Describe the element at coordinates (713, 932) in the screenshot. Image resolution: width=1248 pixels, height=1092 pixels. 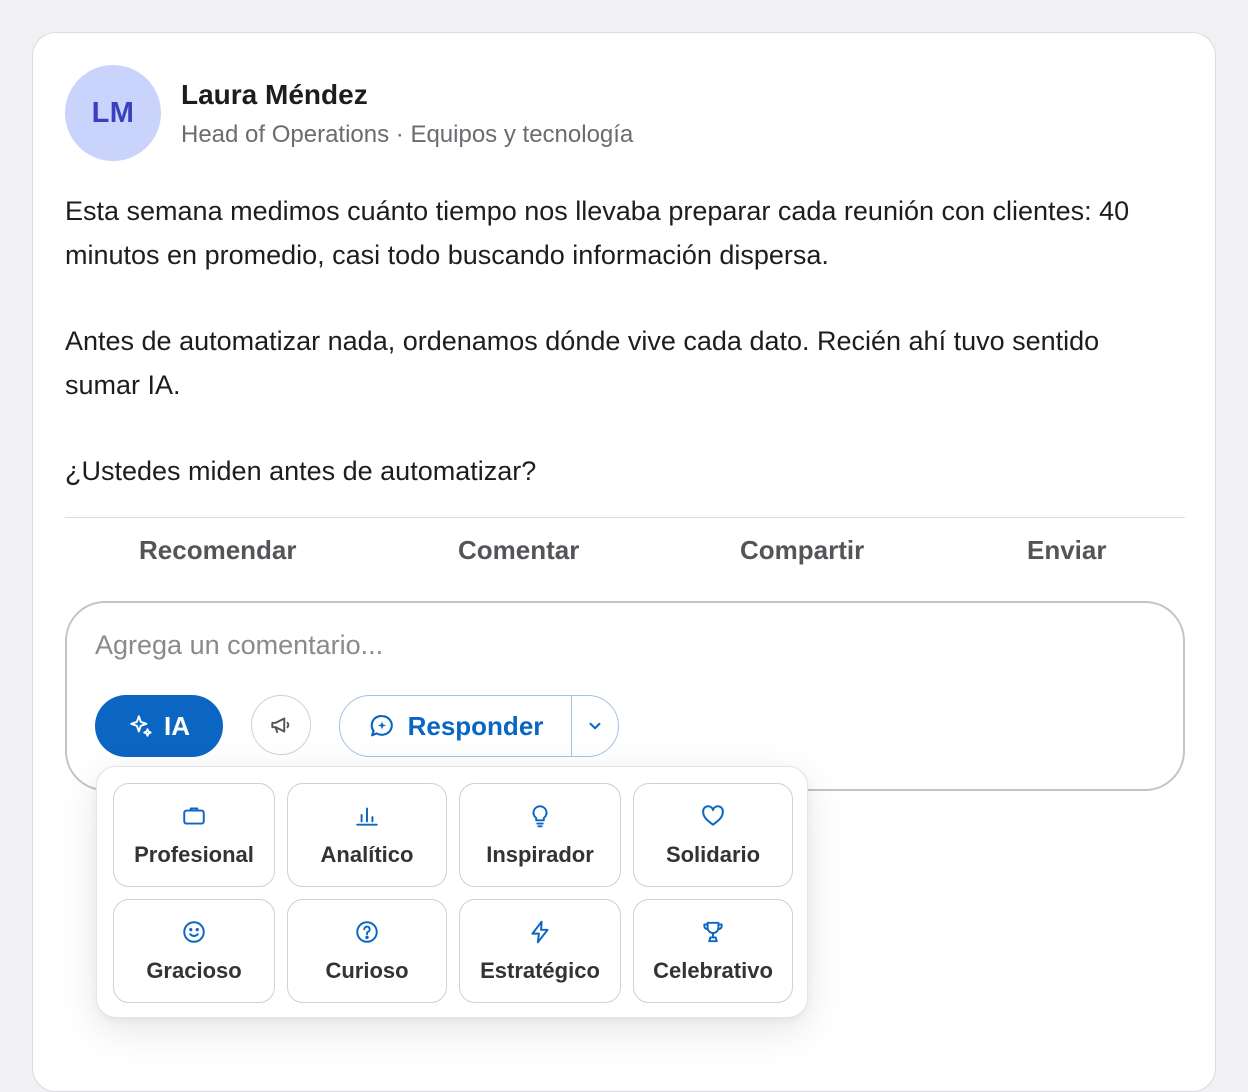
I see `trophy-icon` at that location.